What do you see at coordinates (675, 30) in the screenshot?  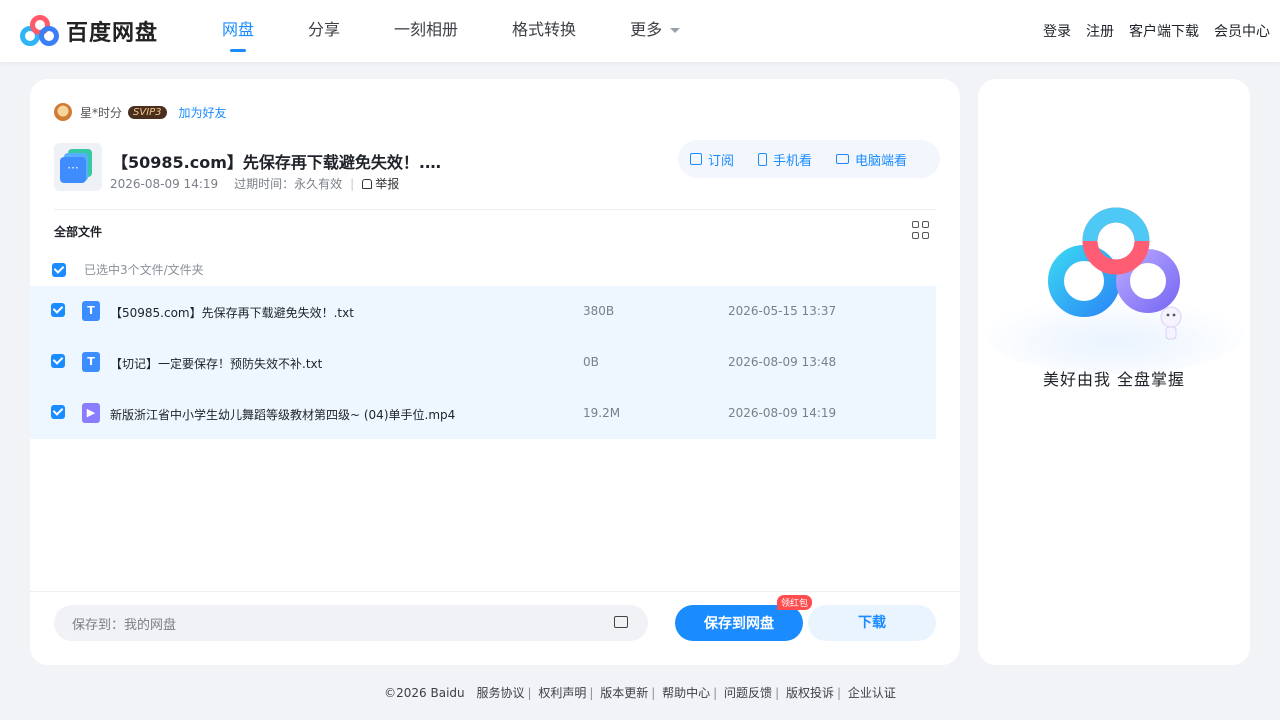 I see `chevron-down-icon` at bounding box center [675, 30].